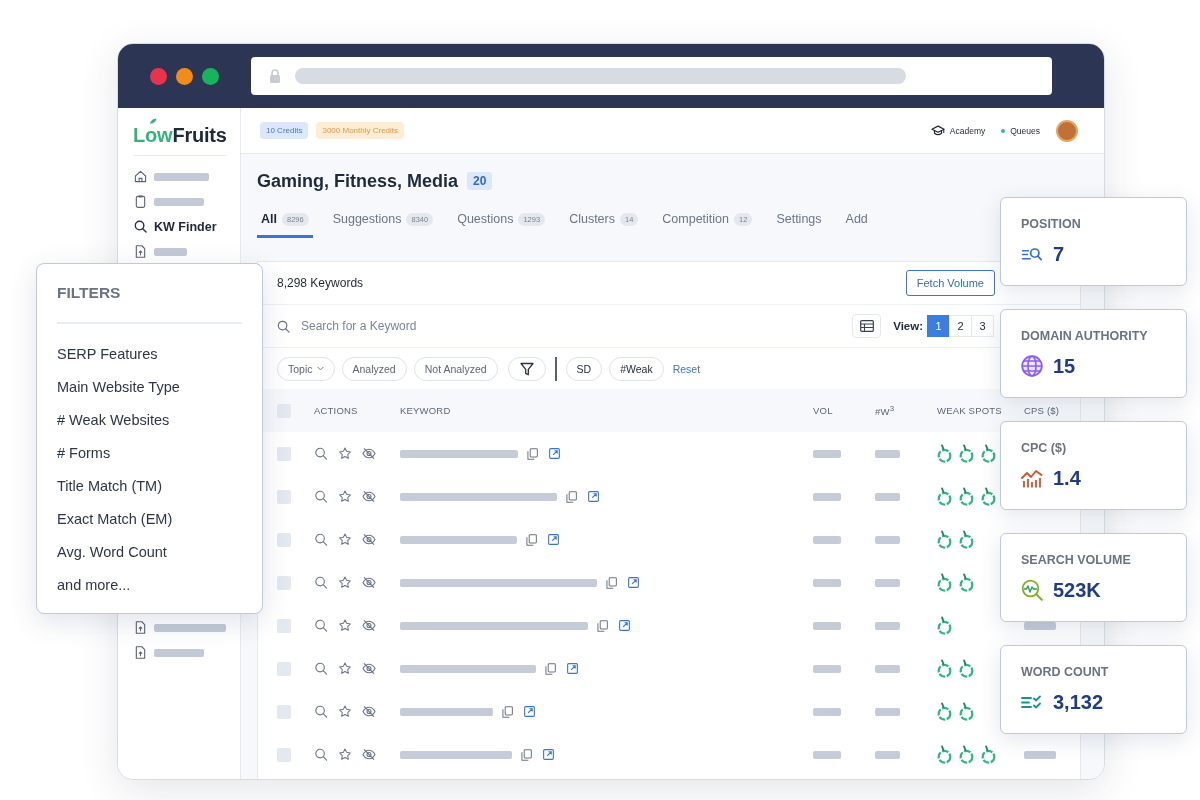  I want to click on table-view-button, so click(867, 326).